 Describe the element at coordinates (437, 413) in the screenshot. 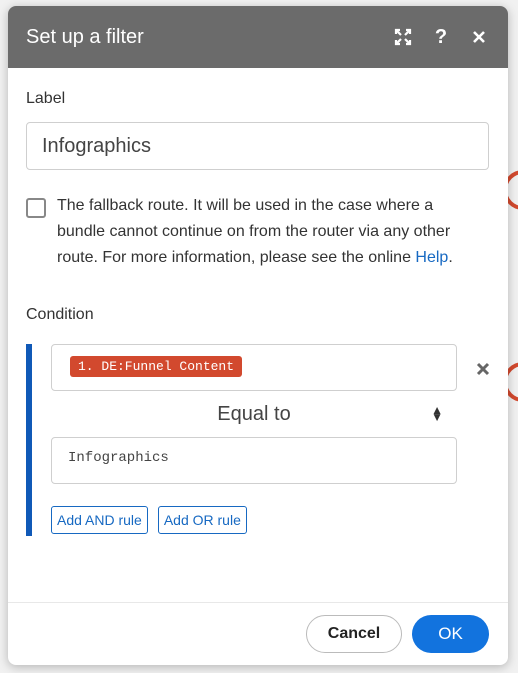

I see `sort-arrows-icon: ▲ ▼` at that location.